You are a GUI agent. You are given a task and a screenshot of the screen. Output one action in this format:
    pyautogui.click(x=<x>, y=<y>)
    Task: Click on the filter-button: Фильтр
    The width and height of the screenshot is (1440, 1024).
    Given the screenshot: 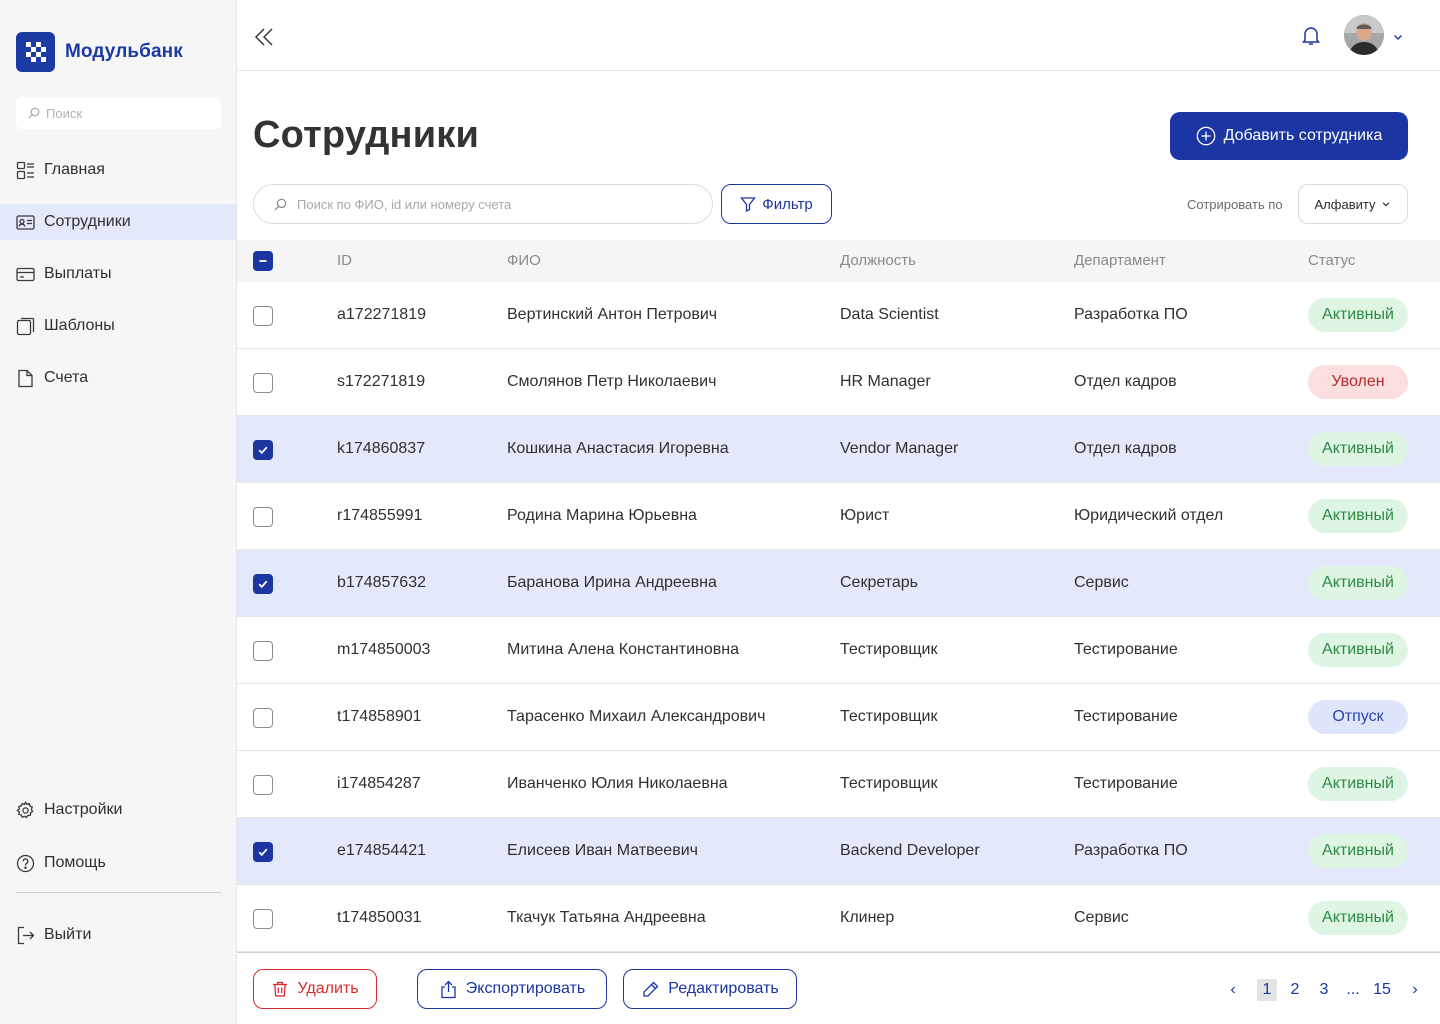 What is the action you would take?
    pyautogui.click(x=776, y=204)
    